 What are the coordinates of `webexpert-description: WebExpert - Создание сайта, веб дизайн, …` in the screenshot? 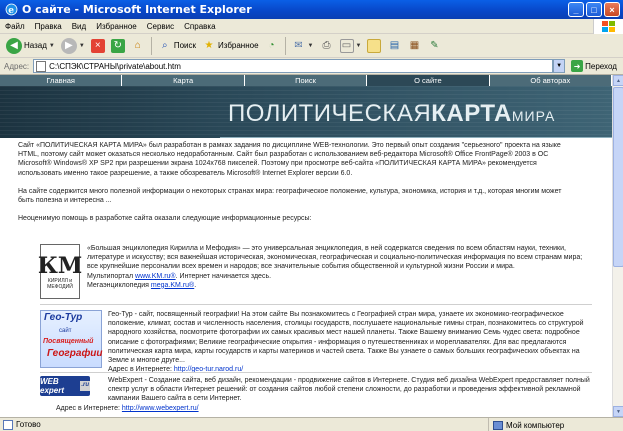 It's located at (350, 390).